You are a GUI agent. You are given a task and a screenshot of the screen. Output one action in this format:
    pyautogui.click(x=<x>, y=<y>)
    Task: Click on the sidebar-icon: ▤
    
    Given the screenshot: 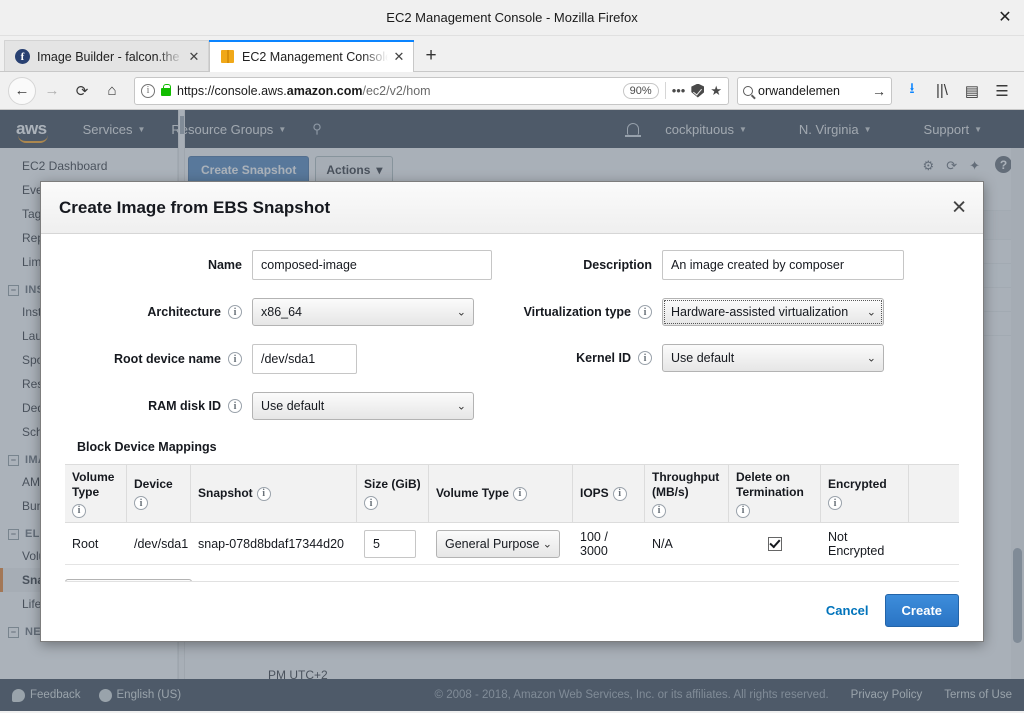 What is the action you would take?
    pyautogui.click(x=972, y=91)
    